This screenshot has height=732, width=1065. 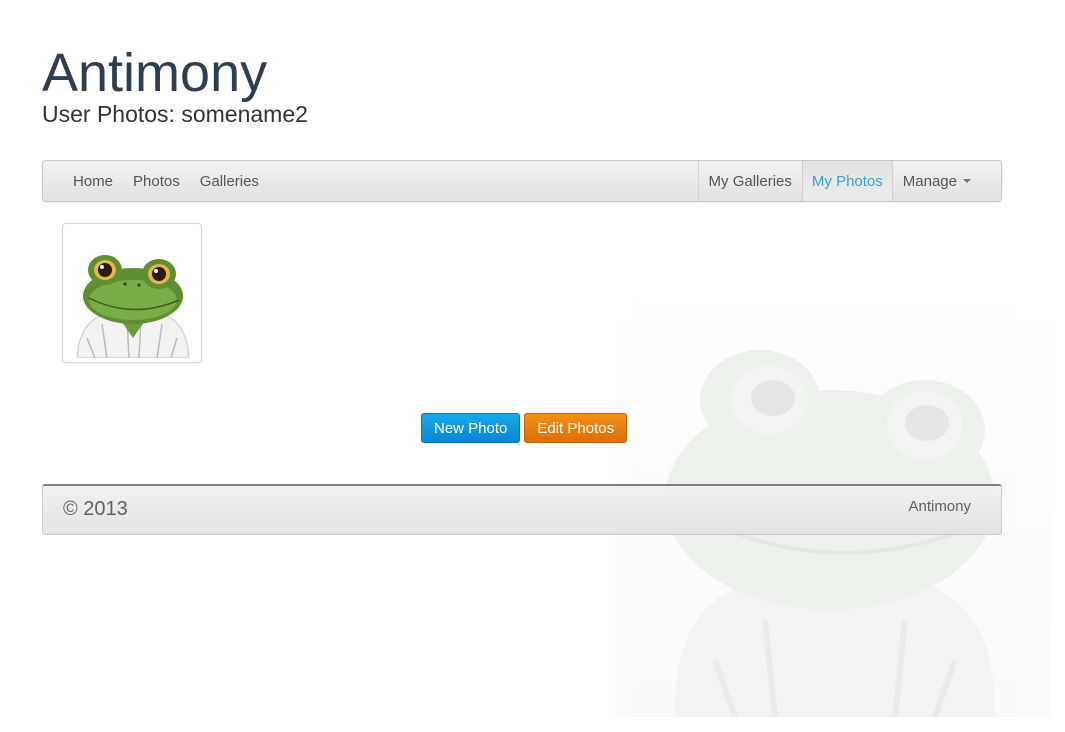 I want to click on nav-galleries-link: Galleries, so click(x=229, y=181).